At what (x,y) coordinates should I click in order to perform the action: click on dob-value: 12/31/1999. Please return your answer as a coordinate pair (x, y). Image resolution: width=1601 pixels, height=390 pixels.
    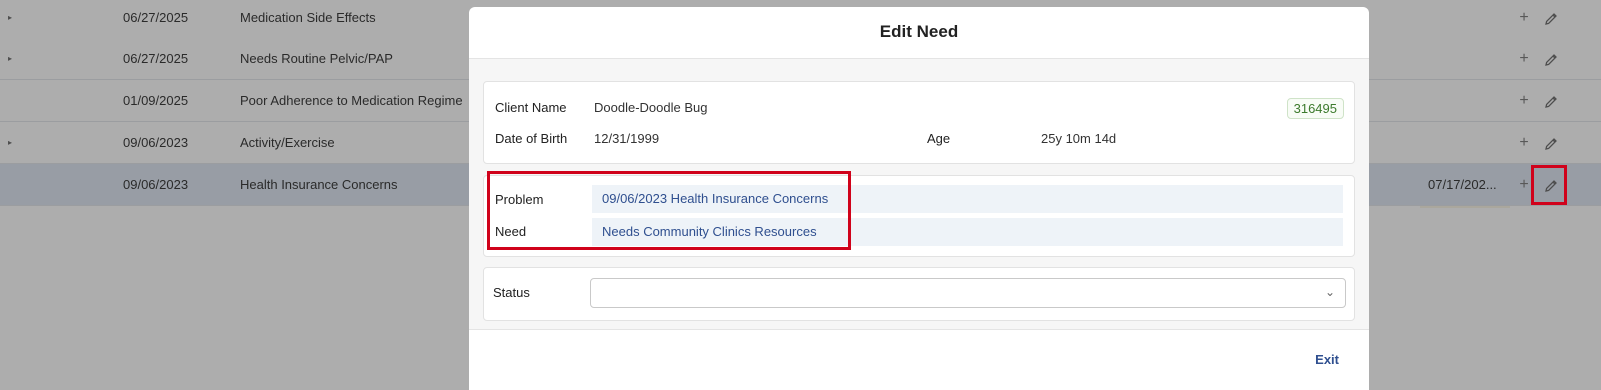
    Looking at the image, I should click on (627, 138).